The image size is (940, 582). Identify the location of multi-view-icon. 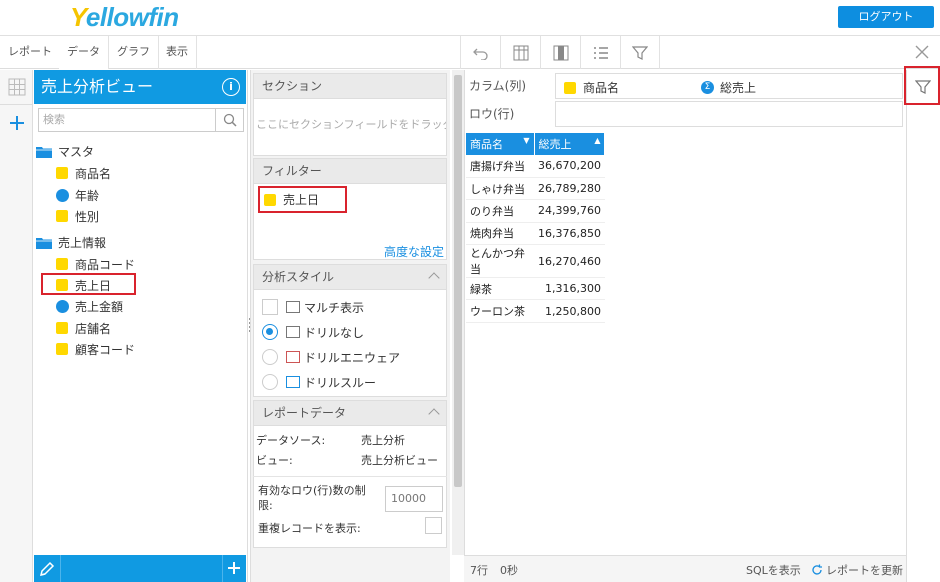
(293, 307).